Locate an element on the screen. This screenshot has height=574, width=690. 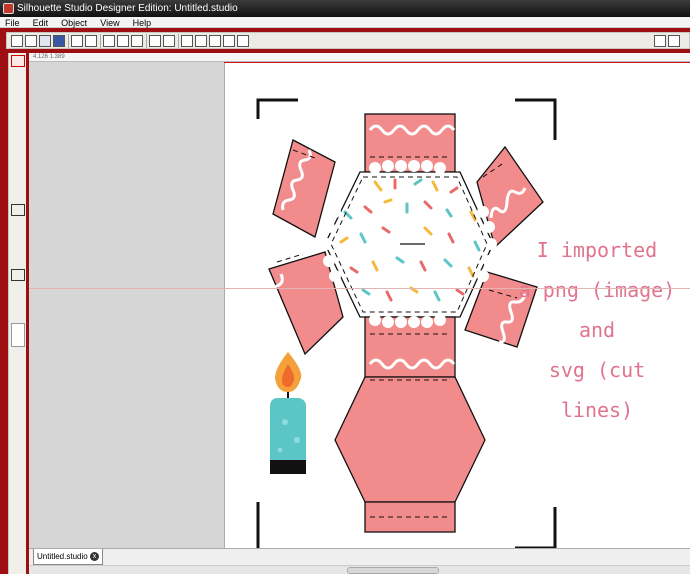
zoom-out-icon is located at coordinates (201, 41).